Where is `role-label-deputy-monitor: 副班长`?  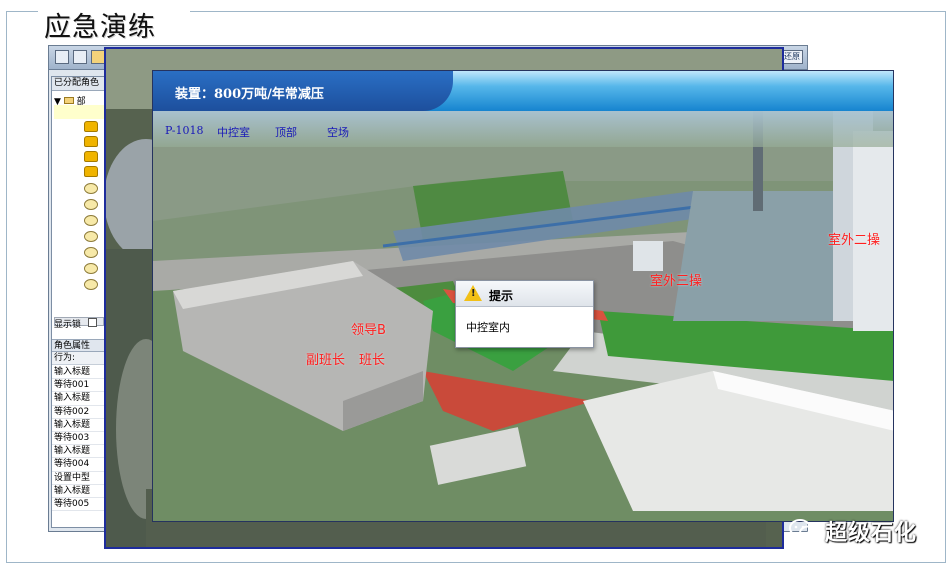
role-label-deputy-monitor: 副班长 is located at coordinates (325, 358).